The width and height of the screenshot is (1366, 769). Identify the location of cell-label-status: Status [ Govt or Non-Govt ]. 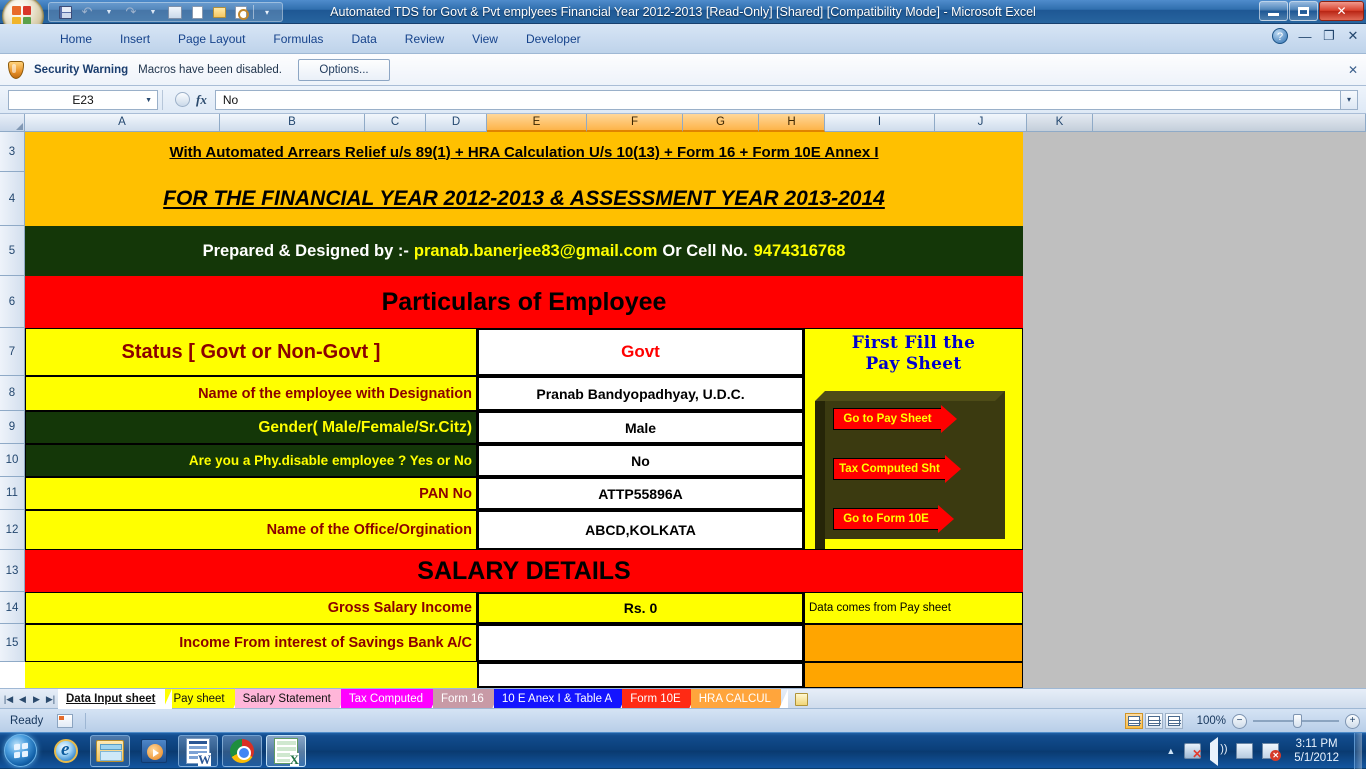
(251, 352).